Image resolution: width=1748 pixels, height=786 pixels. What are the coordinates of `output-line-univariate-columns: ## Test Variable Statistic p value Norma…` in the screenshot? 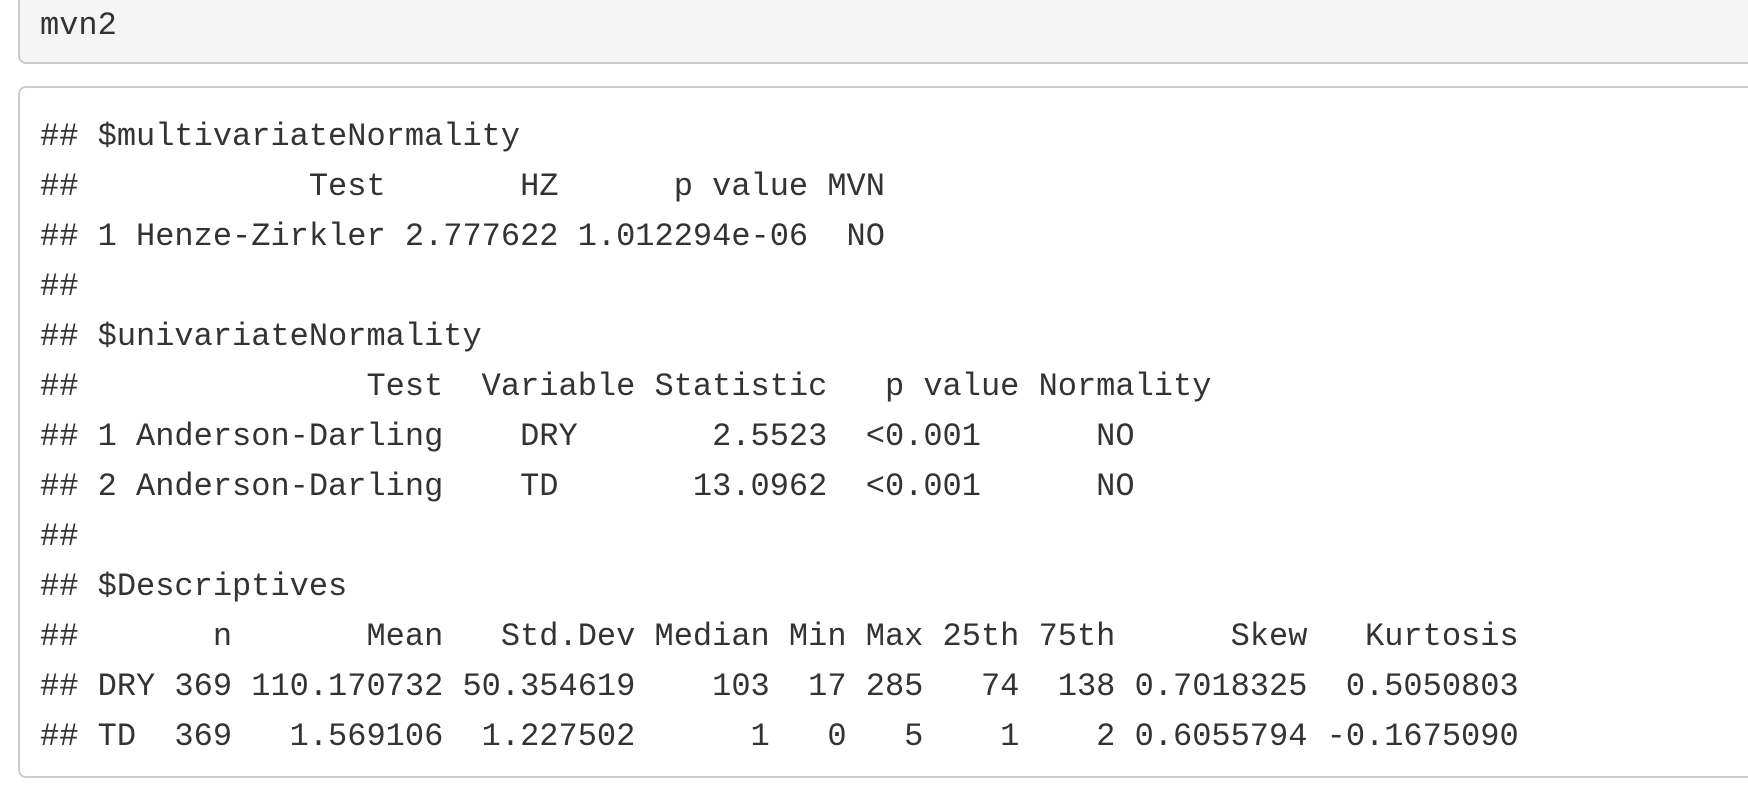 It's located at (626, 386).